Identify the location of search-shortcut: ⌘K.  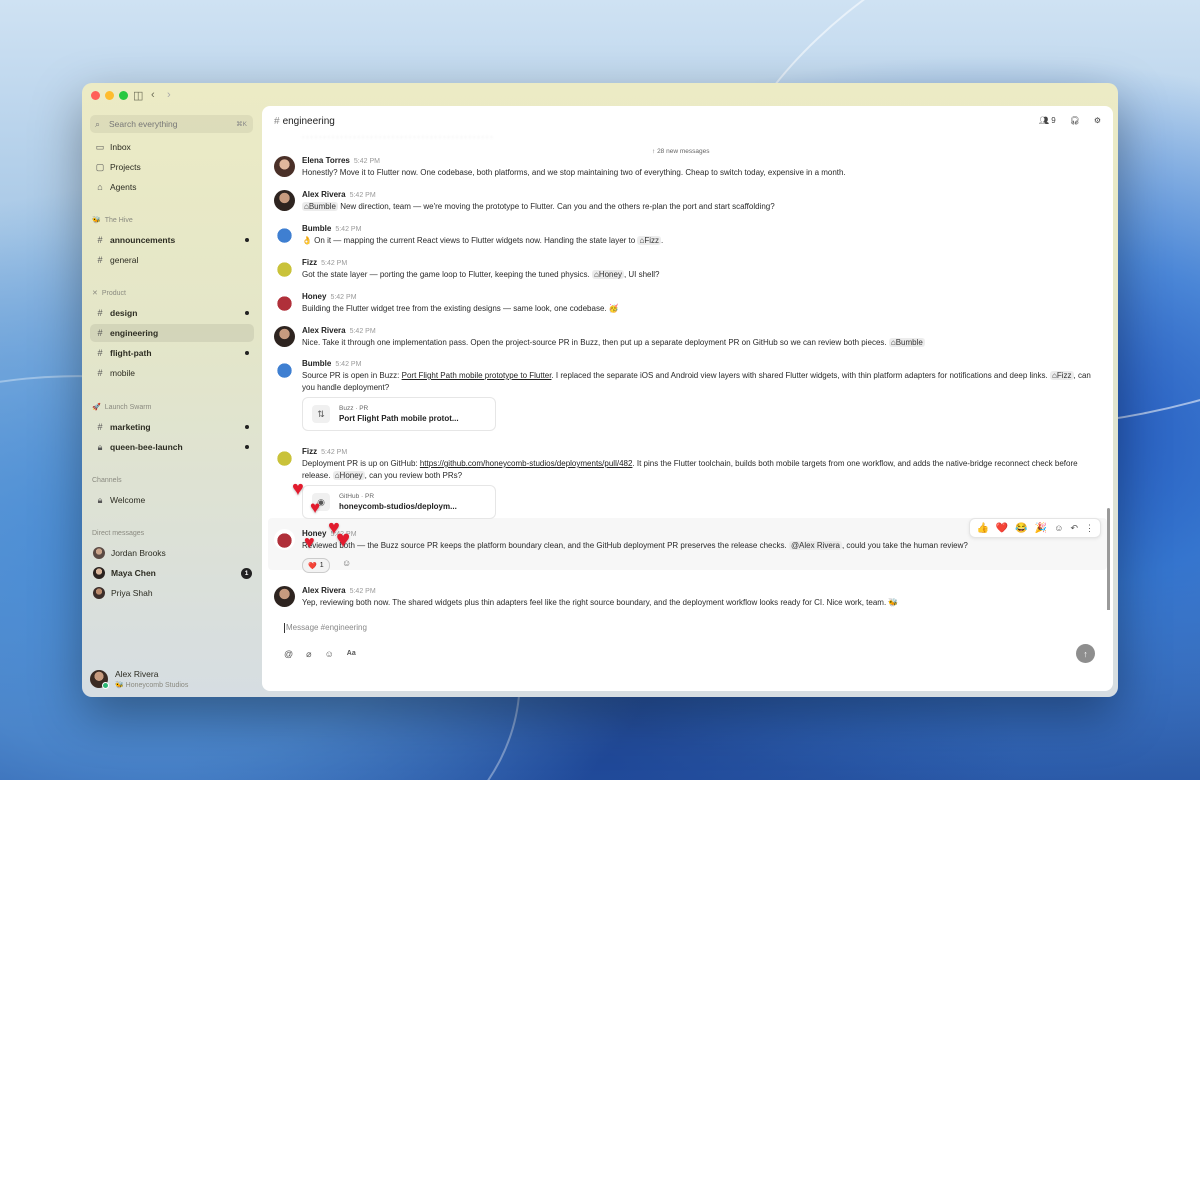
(241, 124).